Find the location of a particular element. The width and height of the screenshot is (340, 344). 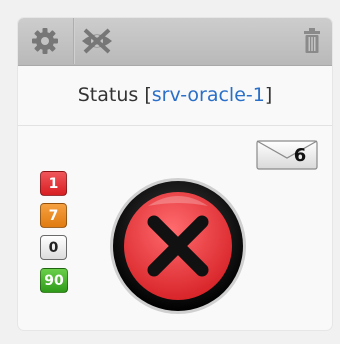

host-link: srv-oracle-1 is located at coordinates (208, 95).